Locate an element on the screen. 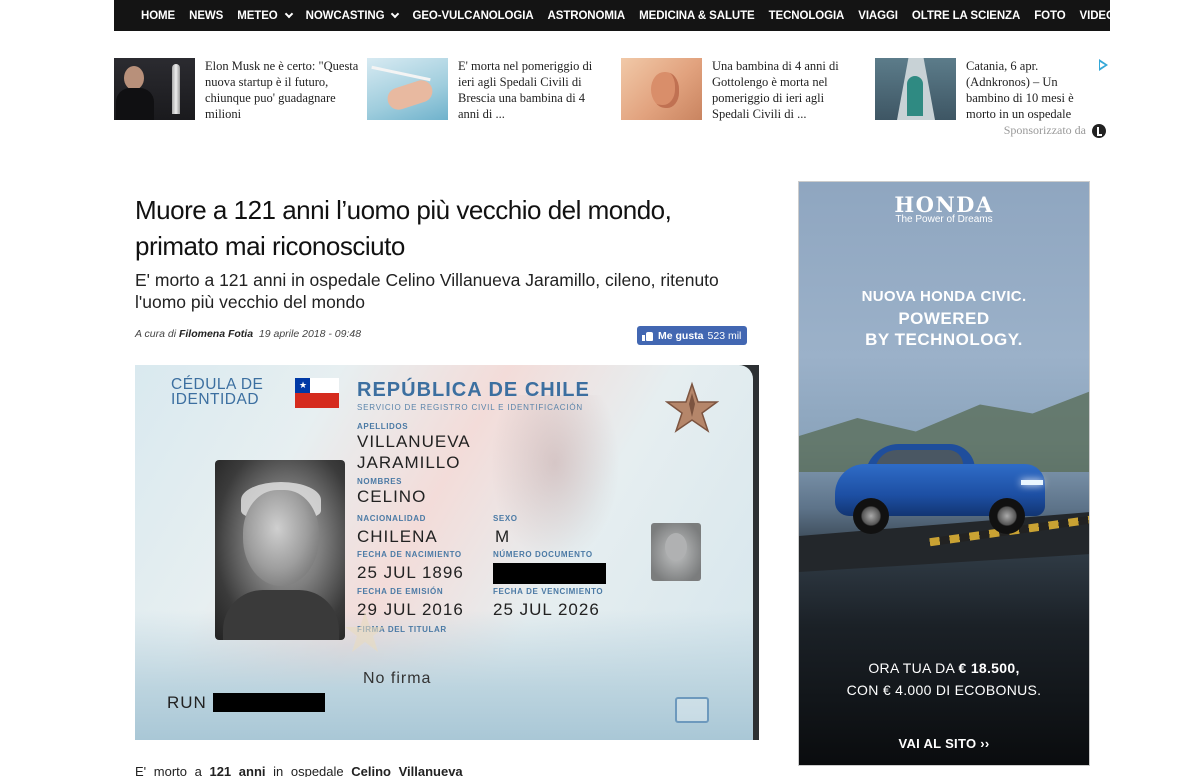 Image resolution: width=1200 pixels, height=777 pixels. label-emision: FECHA DE EMISIÓN is located at coordinates (400, 591).